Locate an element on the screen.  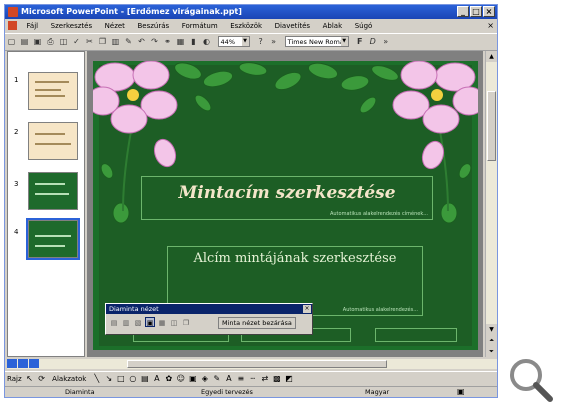
cut-icon: ✂ is located at coordinates (89, 41).